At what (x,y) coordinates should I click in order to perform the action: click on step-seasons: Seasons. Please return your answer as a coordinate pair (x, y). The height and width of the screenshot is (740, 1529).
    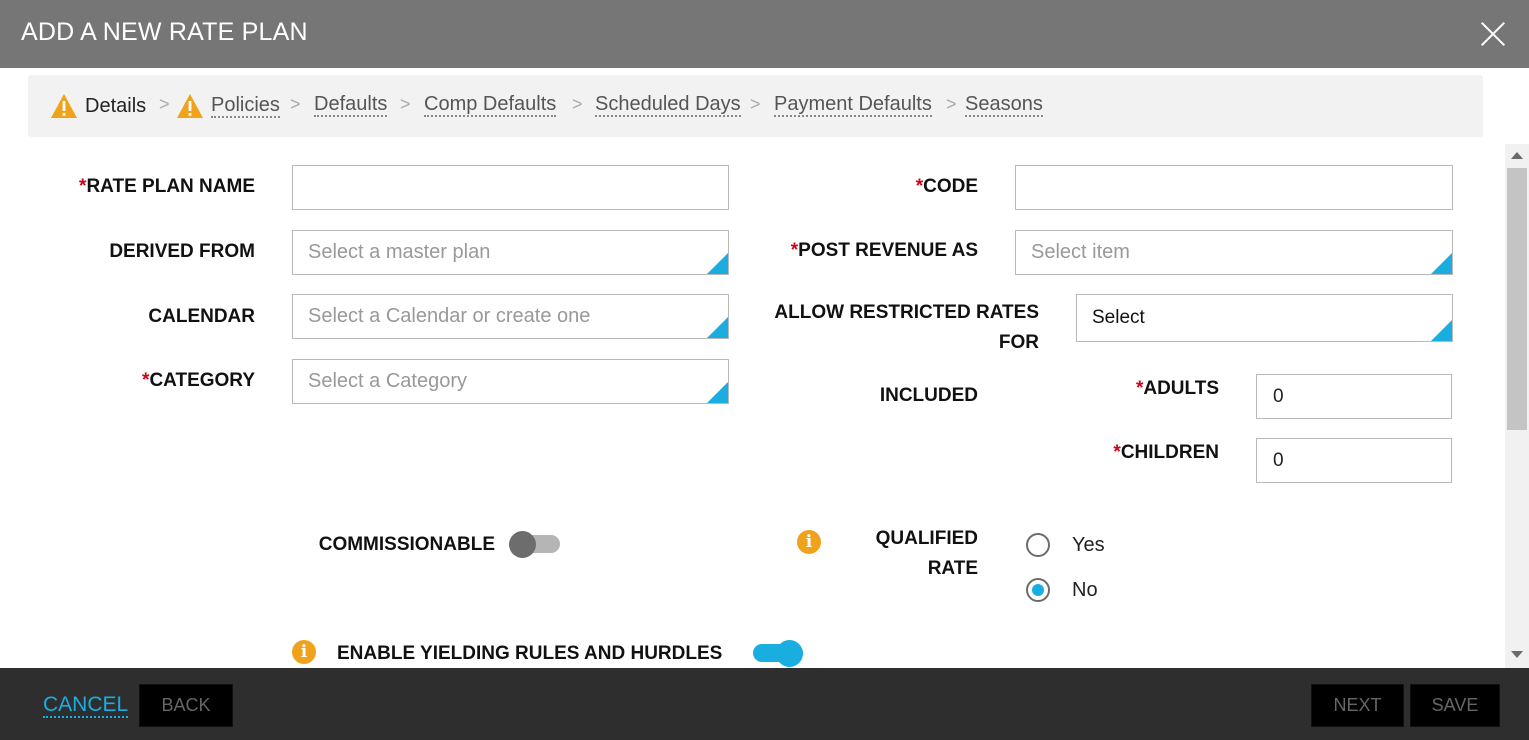
    Looking at the image, I should click on (1004, 105).